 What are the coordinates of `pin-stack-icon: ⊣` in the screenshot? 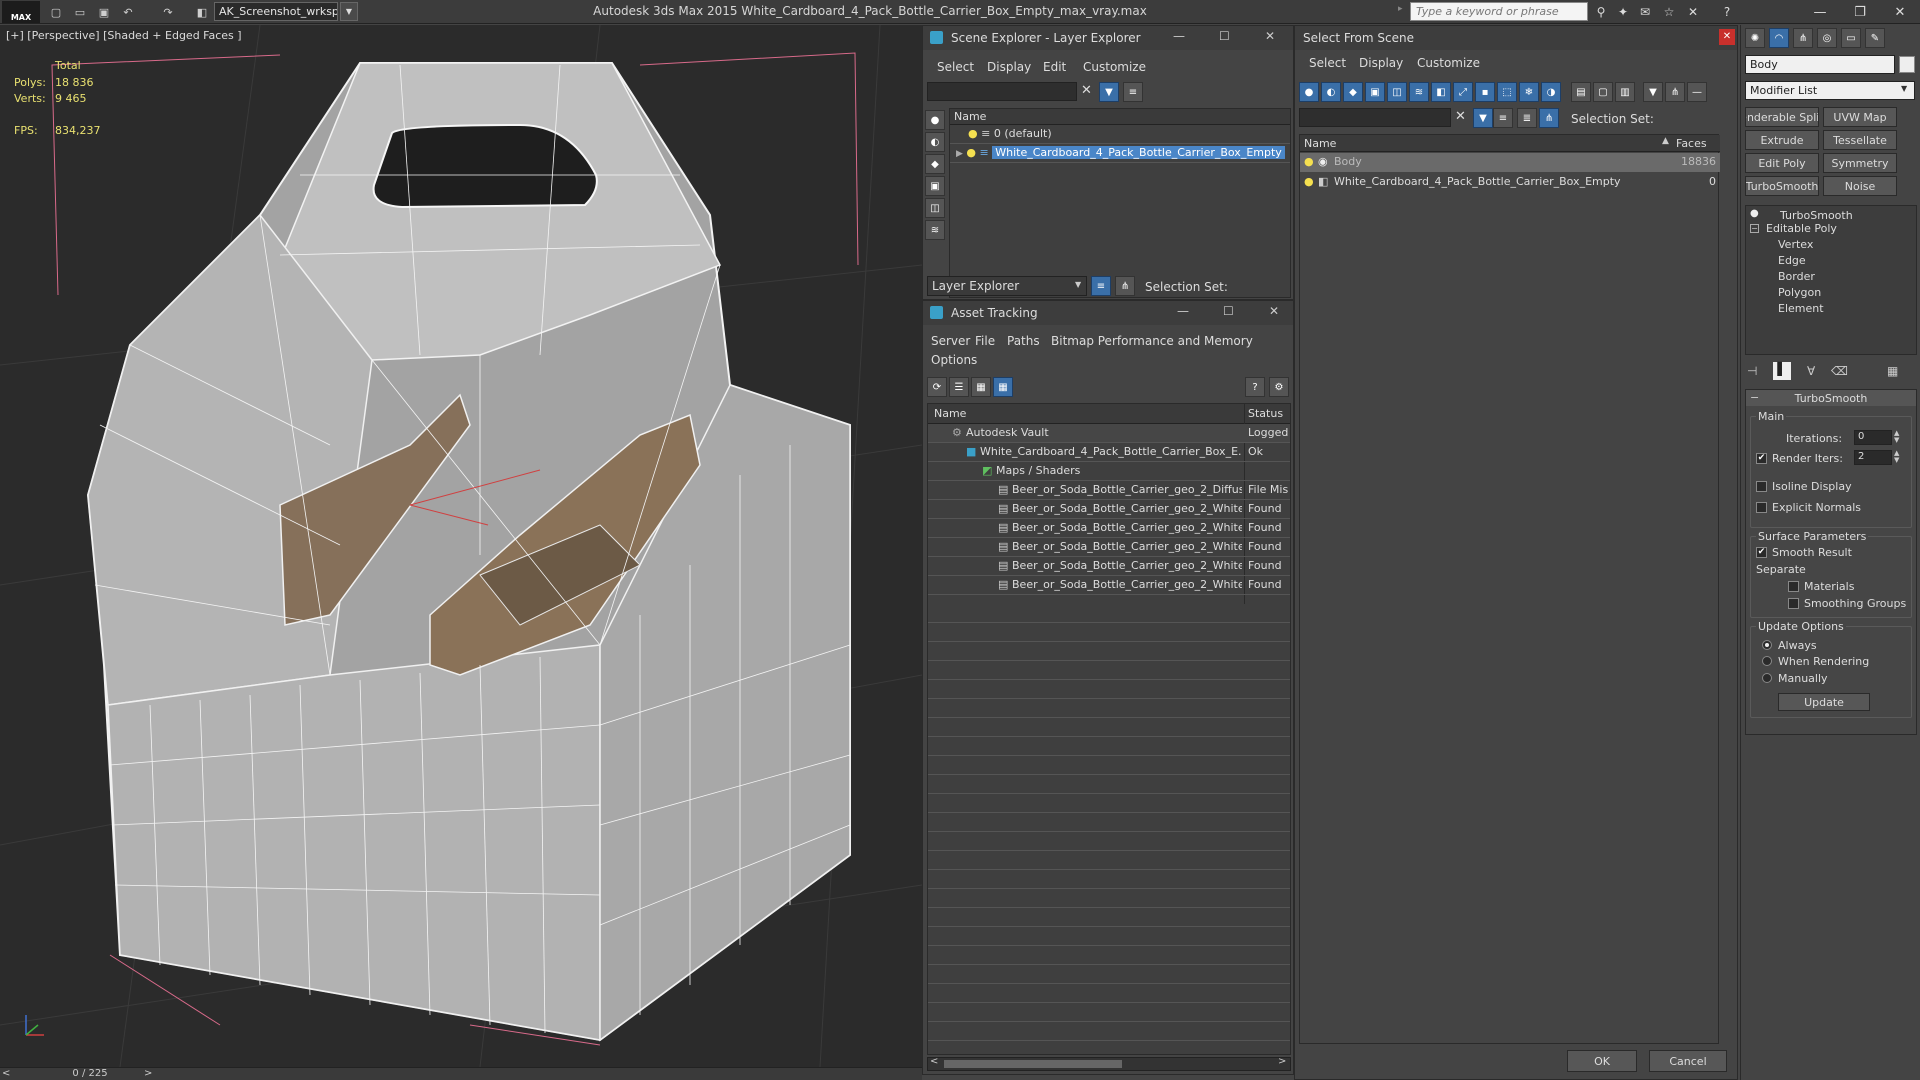 It's located at (1752, 371).